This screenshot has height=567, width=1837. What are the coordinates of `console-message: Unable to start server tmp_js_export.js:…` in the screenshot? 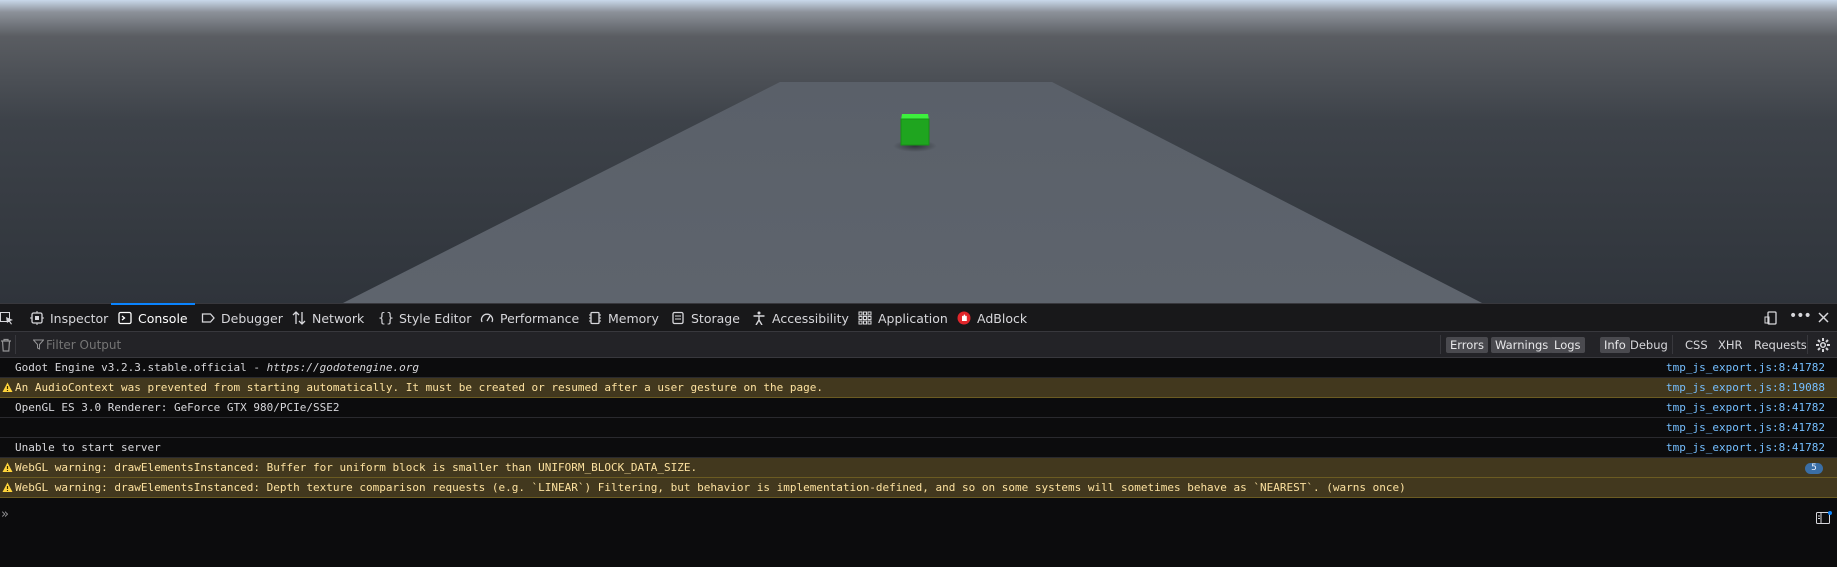 It's located at (918, 448).